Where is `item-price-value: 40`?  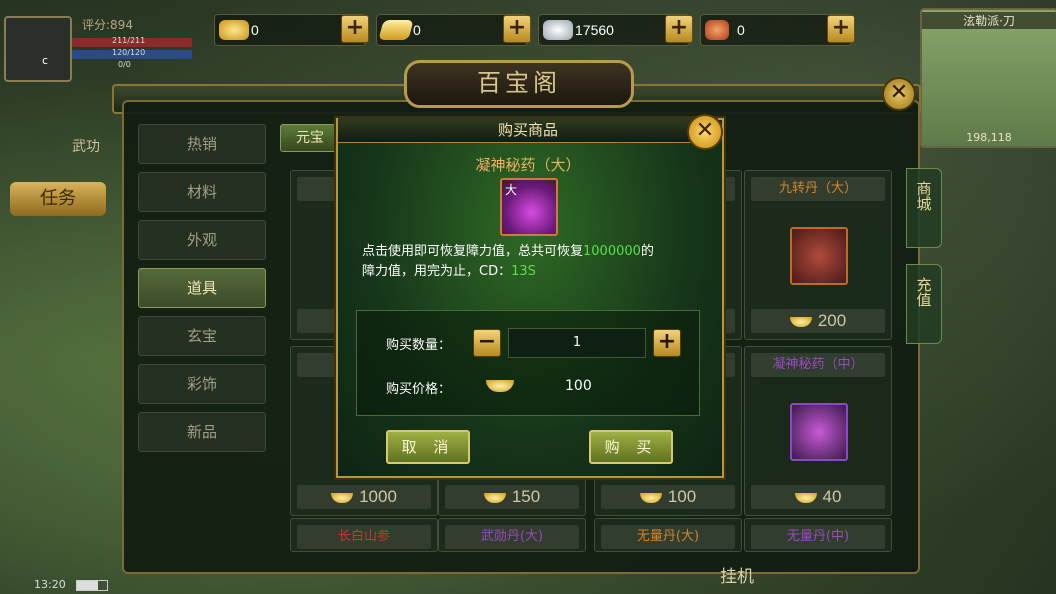 item-price-value: 40 is located at coordinates (832, 496).